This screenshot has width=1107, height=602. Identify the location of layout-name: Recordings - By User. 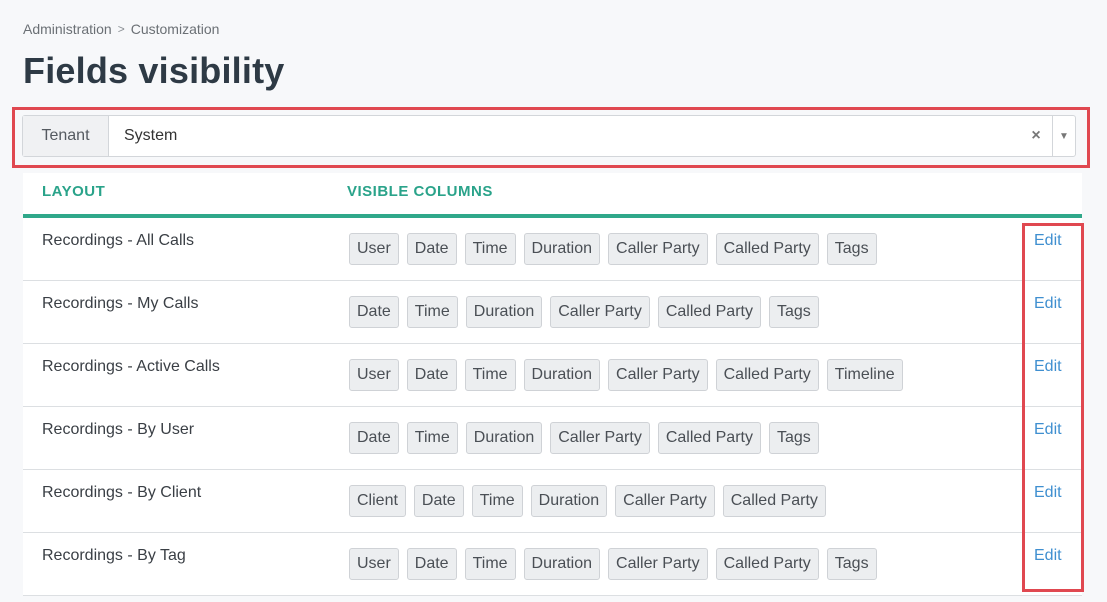
(118, 429).